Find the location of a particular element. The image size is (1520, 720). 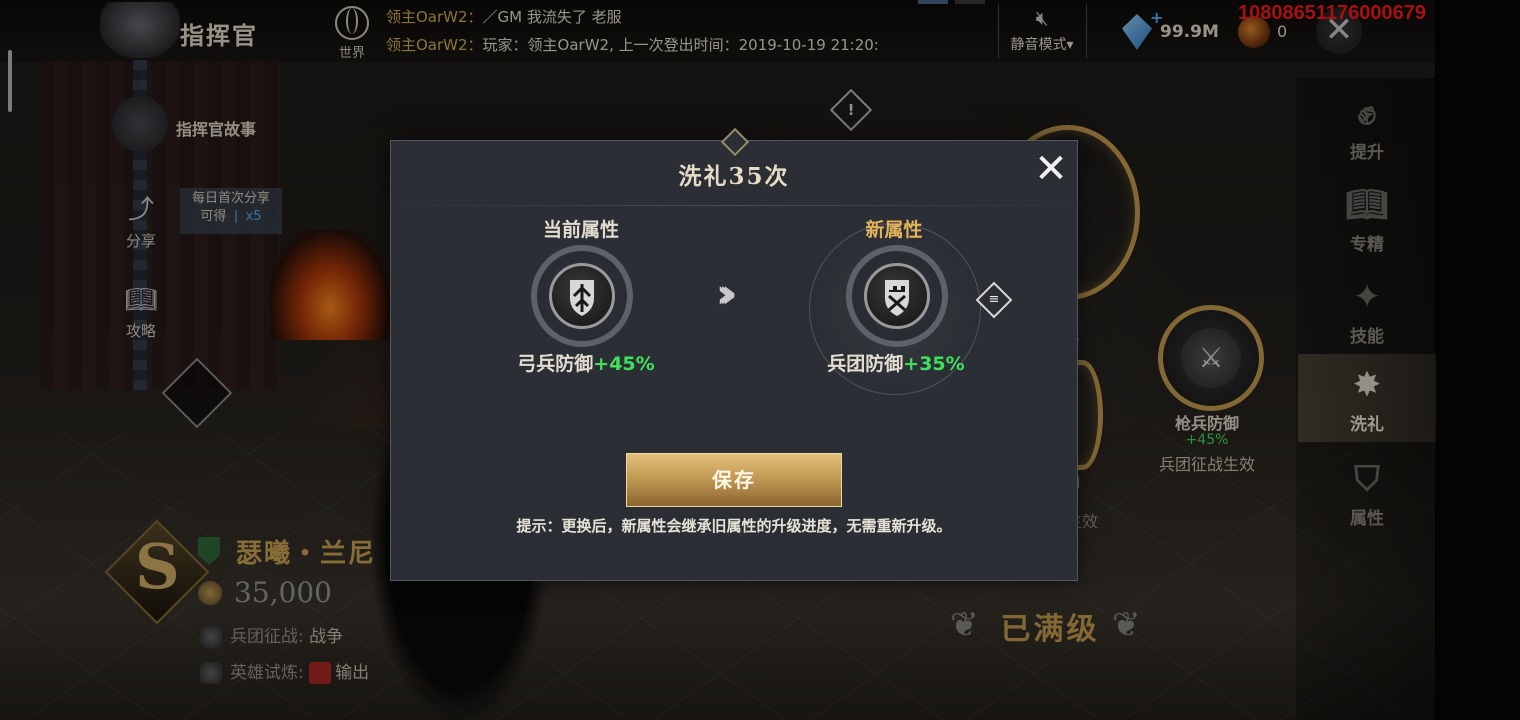

dialog-title: 洗礼35次 is located at coordinates (734, 176).